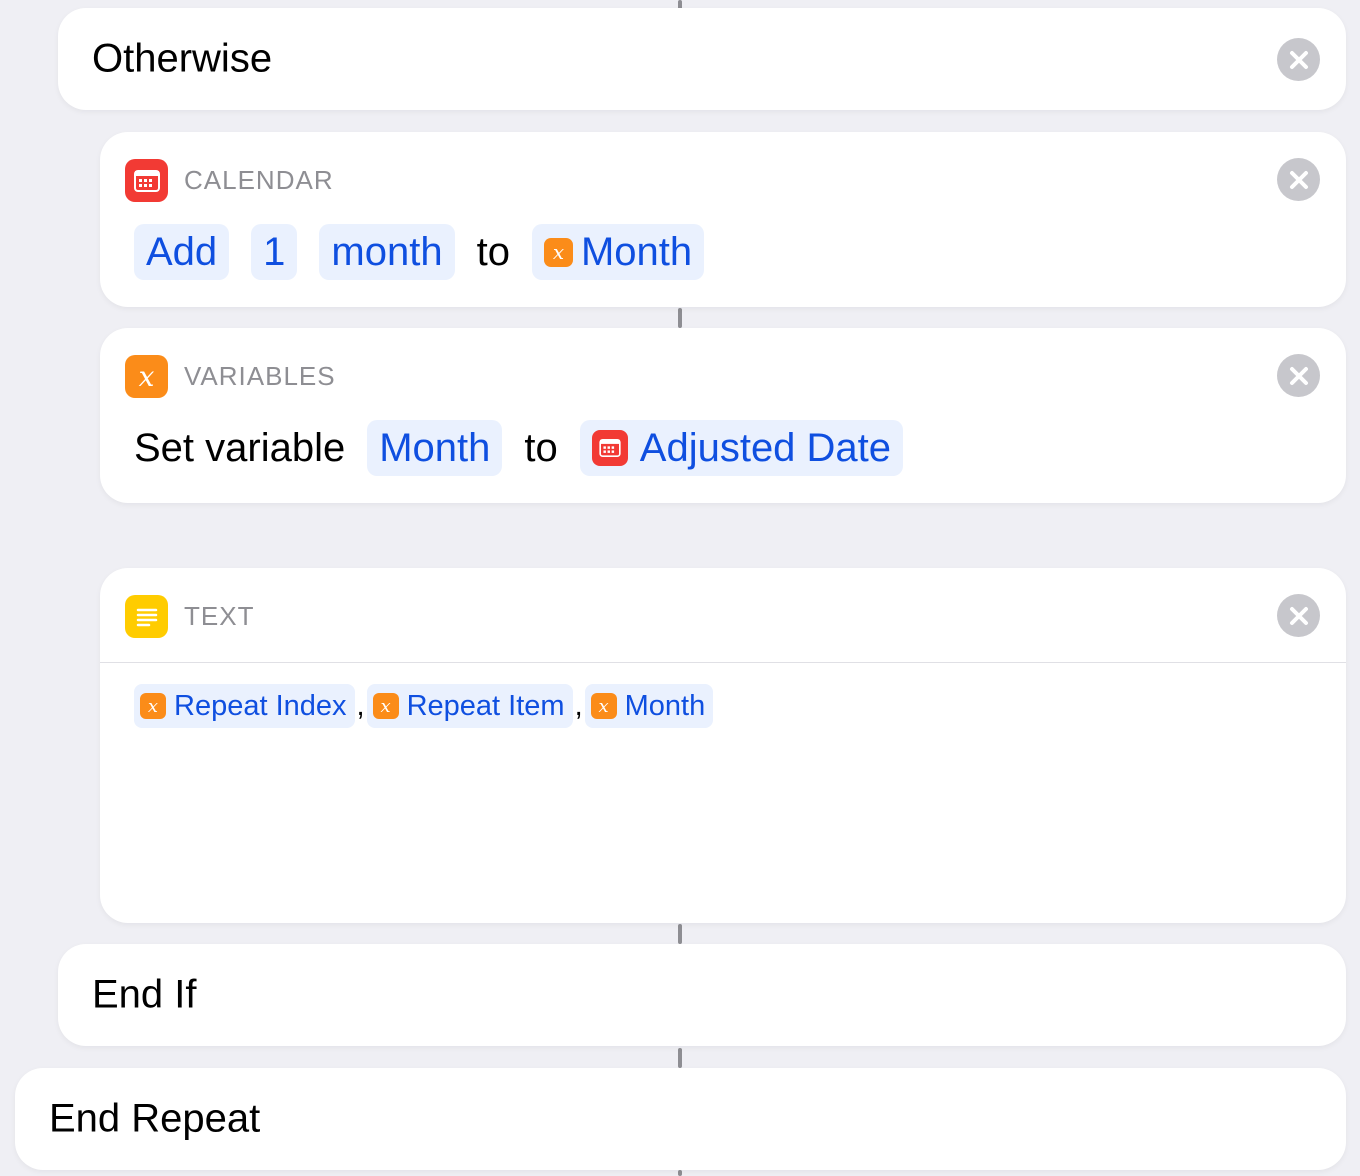 Image resolution: width=1360 pixels, height=1176 pixels. I want to click on month-token: x Month, so click(649, 706).